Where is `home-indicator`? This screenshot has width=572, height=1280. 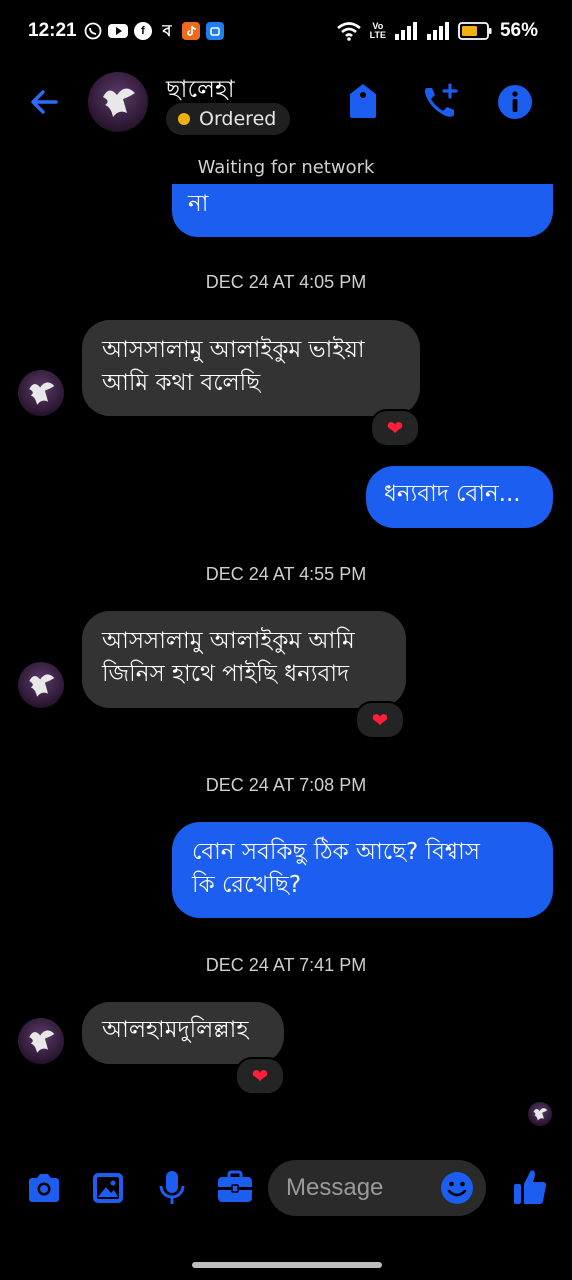 home-indicator is located at coordinates (287, 1265).